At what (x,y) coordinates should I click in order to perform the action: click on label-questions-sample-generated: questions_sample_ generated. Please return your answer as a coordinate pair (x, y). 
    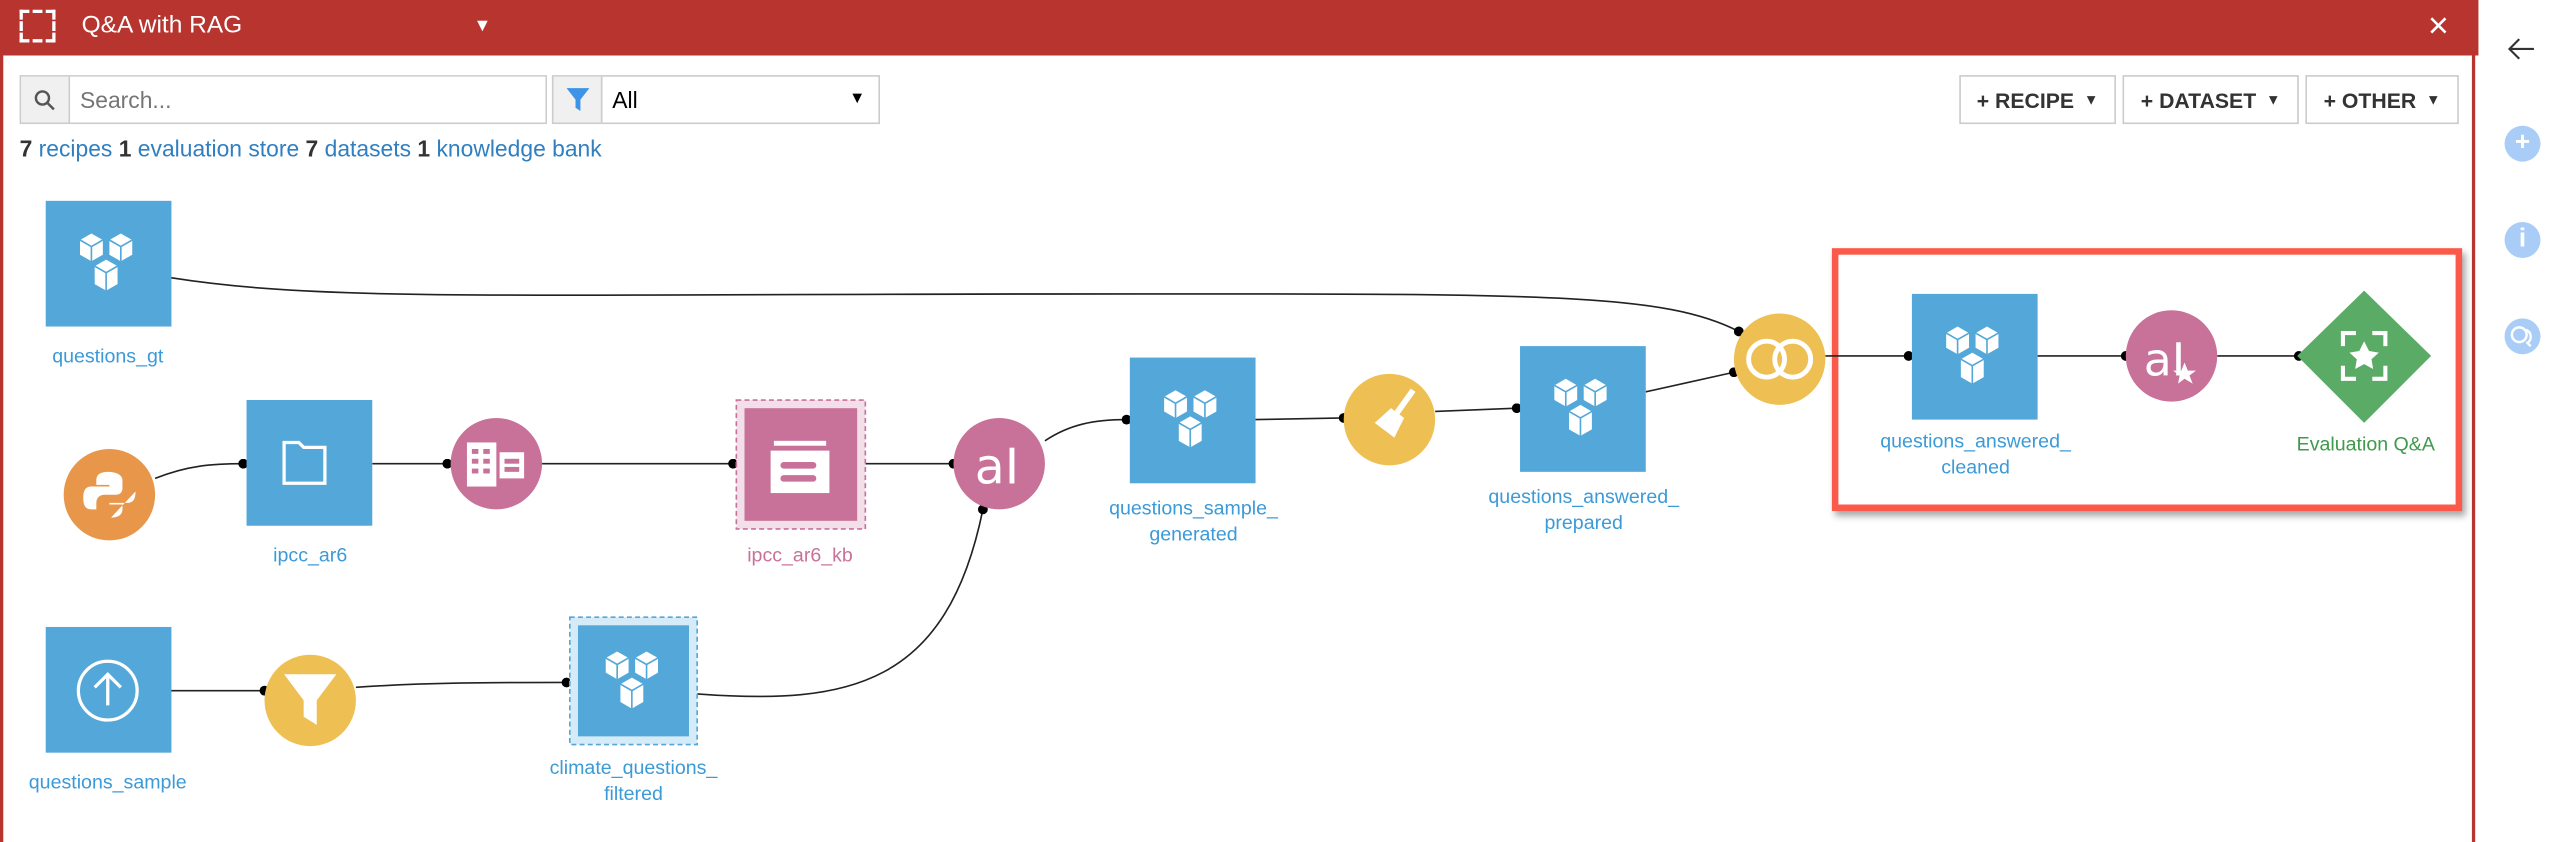
    Looking at the image, I should click on (1193, 521).